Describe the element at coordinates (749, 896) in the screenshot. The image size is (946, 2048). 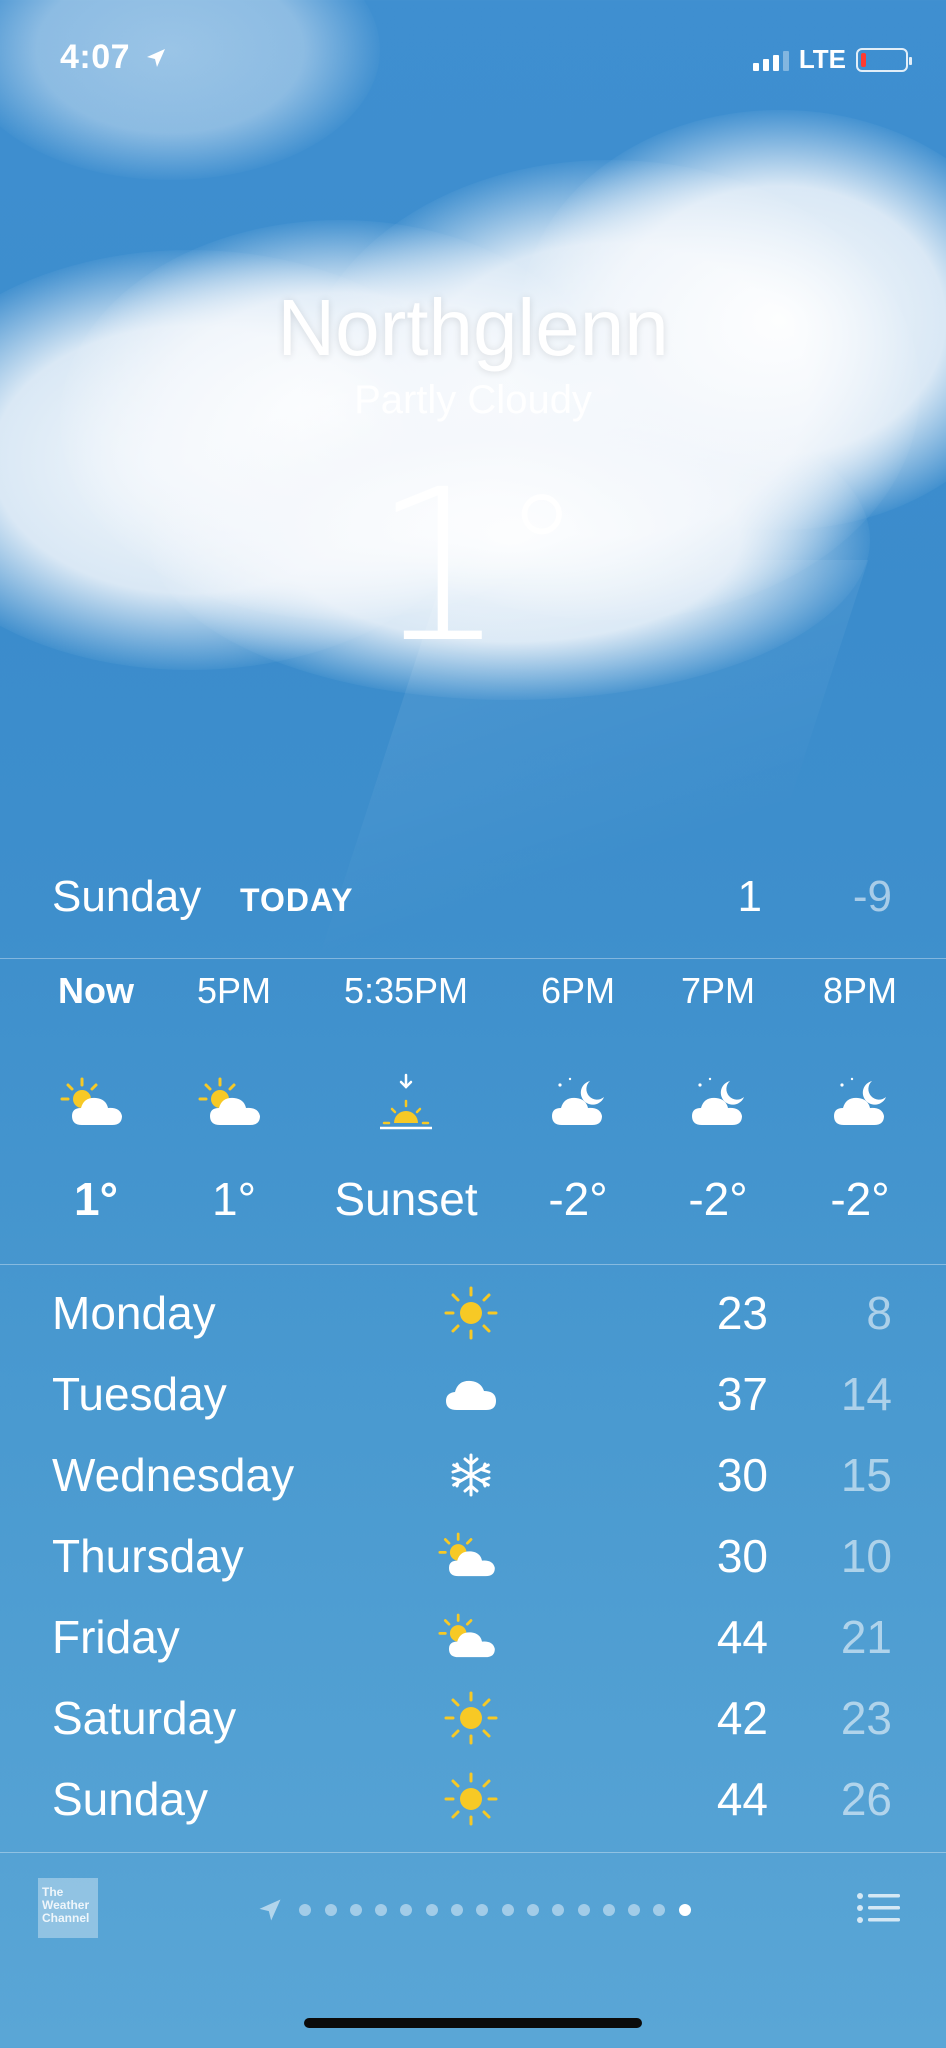
I see `today-high: 1` at that location.